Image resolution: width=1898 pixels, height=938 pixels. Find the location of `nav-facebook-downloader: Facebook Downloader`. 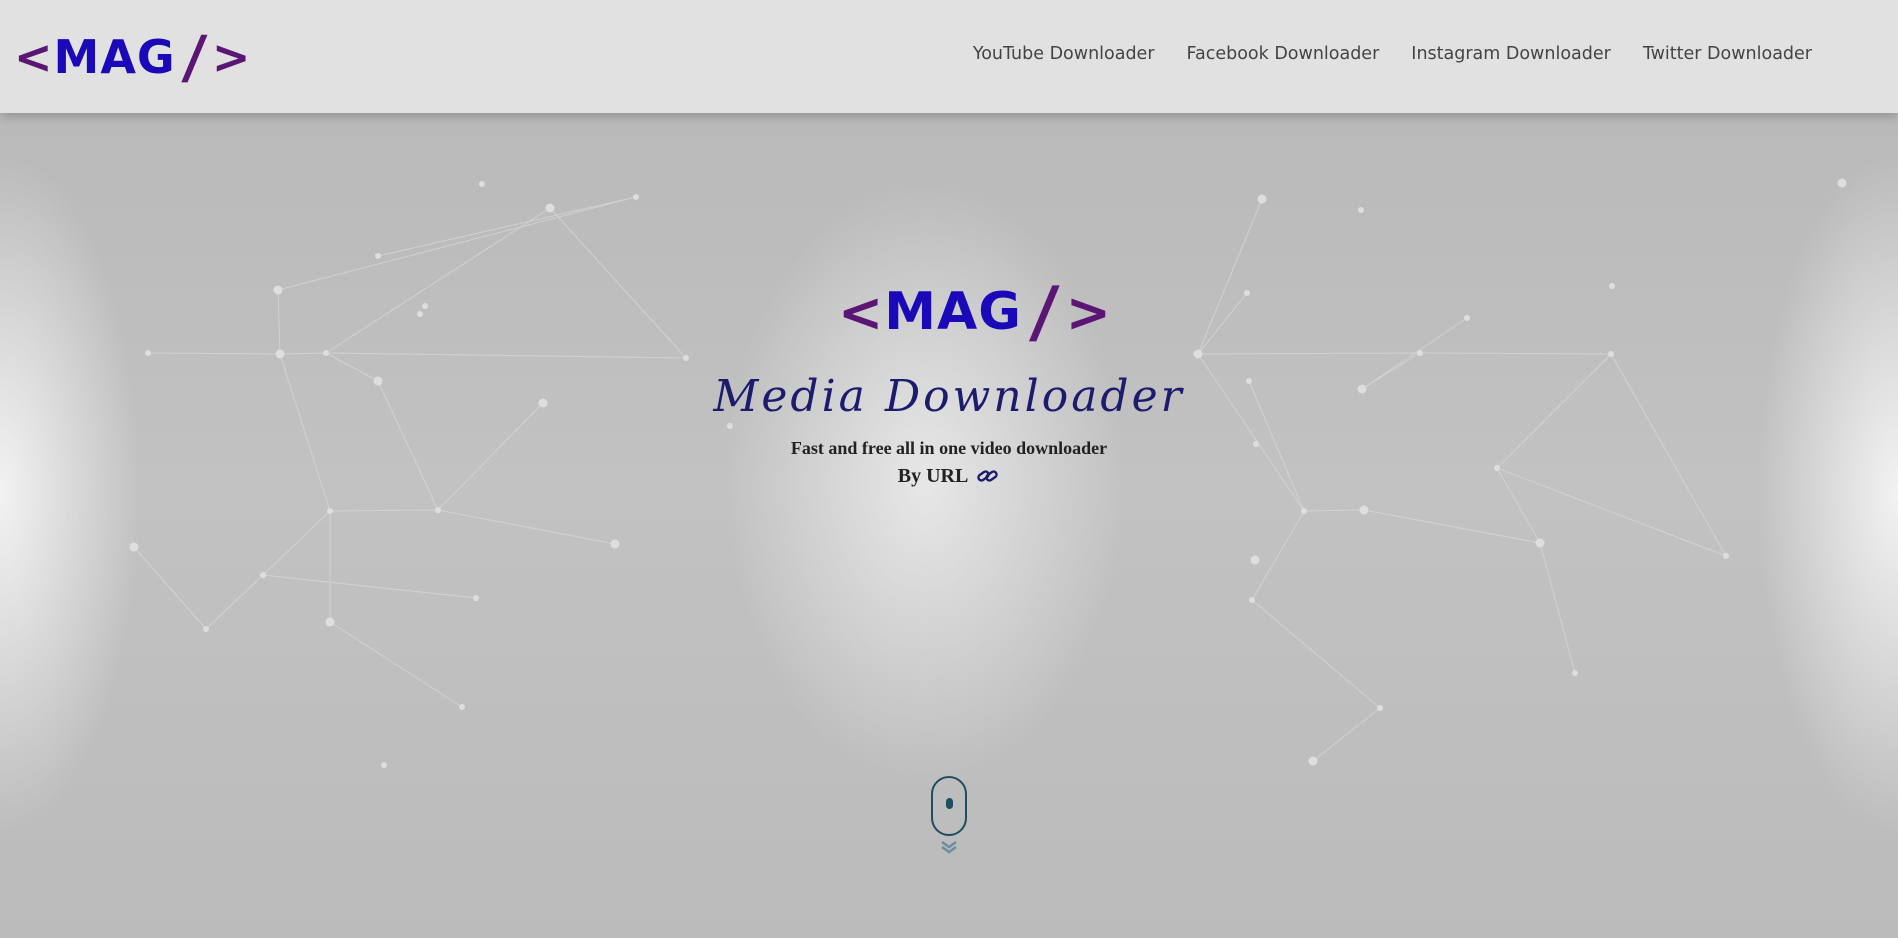

nav-facebook-downloader: Facebook Downloader is located at coordinates (1283, 54).